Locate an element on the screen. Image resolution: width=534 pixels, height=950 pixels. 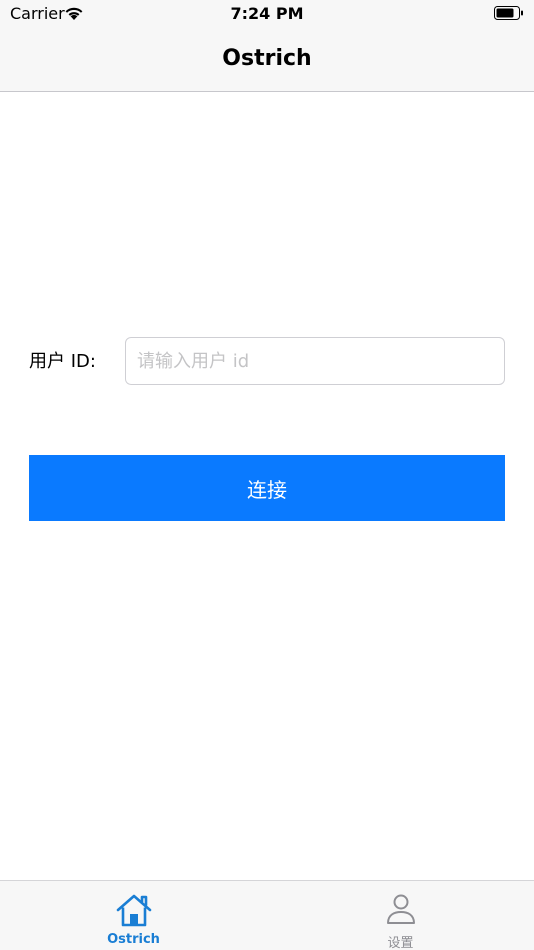
navigation-bar: Ostrich is located at coordinates (267, 60).